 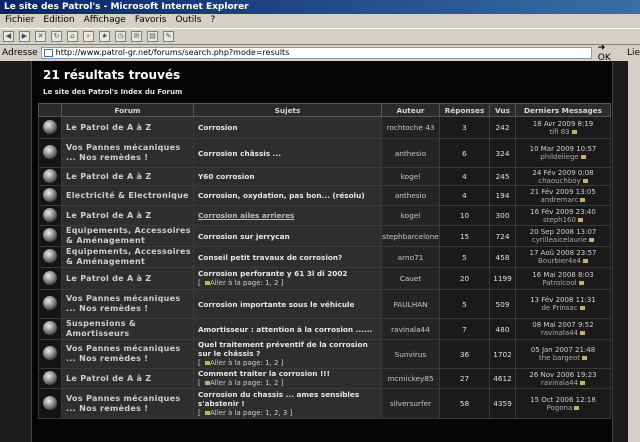 I want to click on back-icon: ◀, so click(x=8, y=36).